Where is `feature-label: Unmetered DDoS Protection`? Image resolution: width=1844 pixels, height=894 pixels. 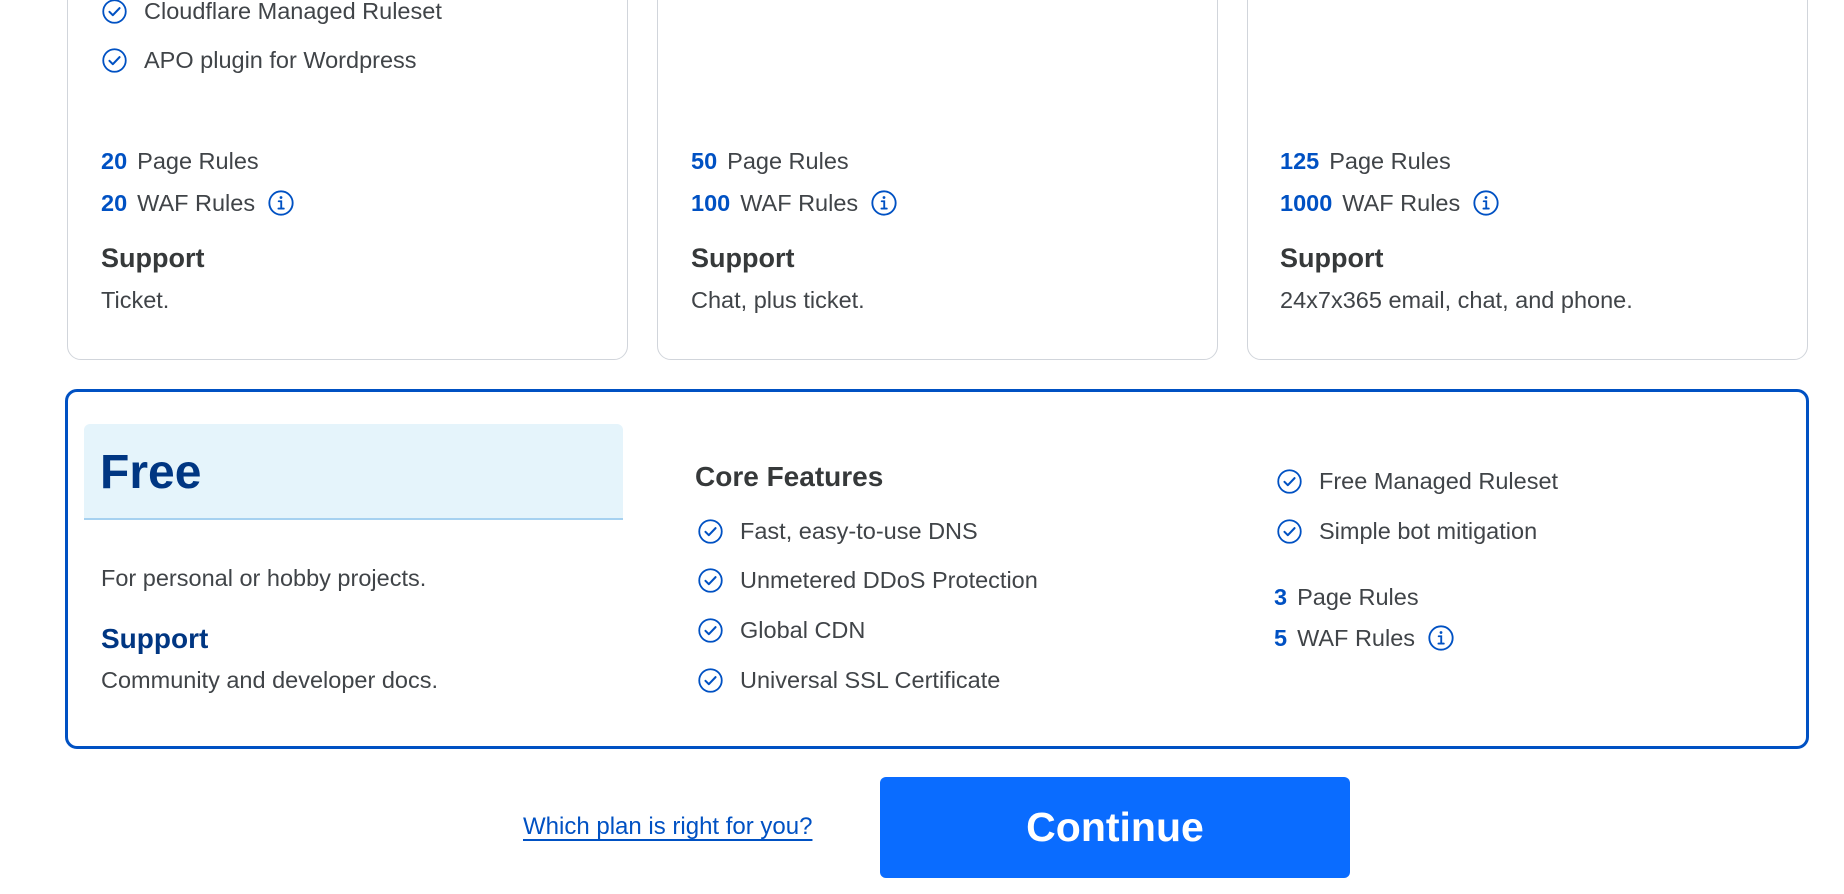
feature-label: Unmetered DDoS Protection is located at coordinates (889, 580).